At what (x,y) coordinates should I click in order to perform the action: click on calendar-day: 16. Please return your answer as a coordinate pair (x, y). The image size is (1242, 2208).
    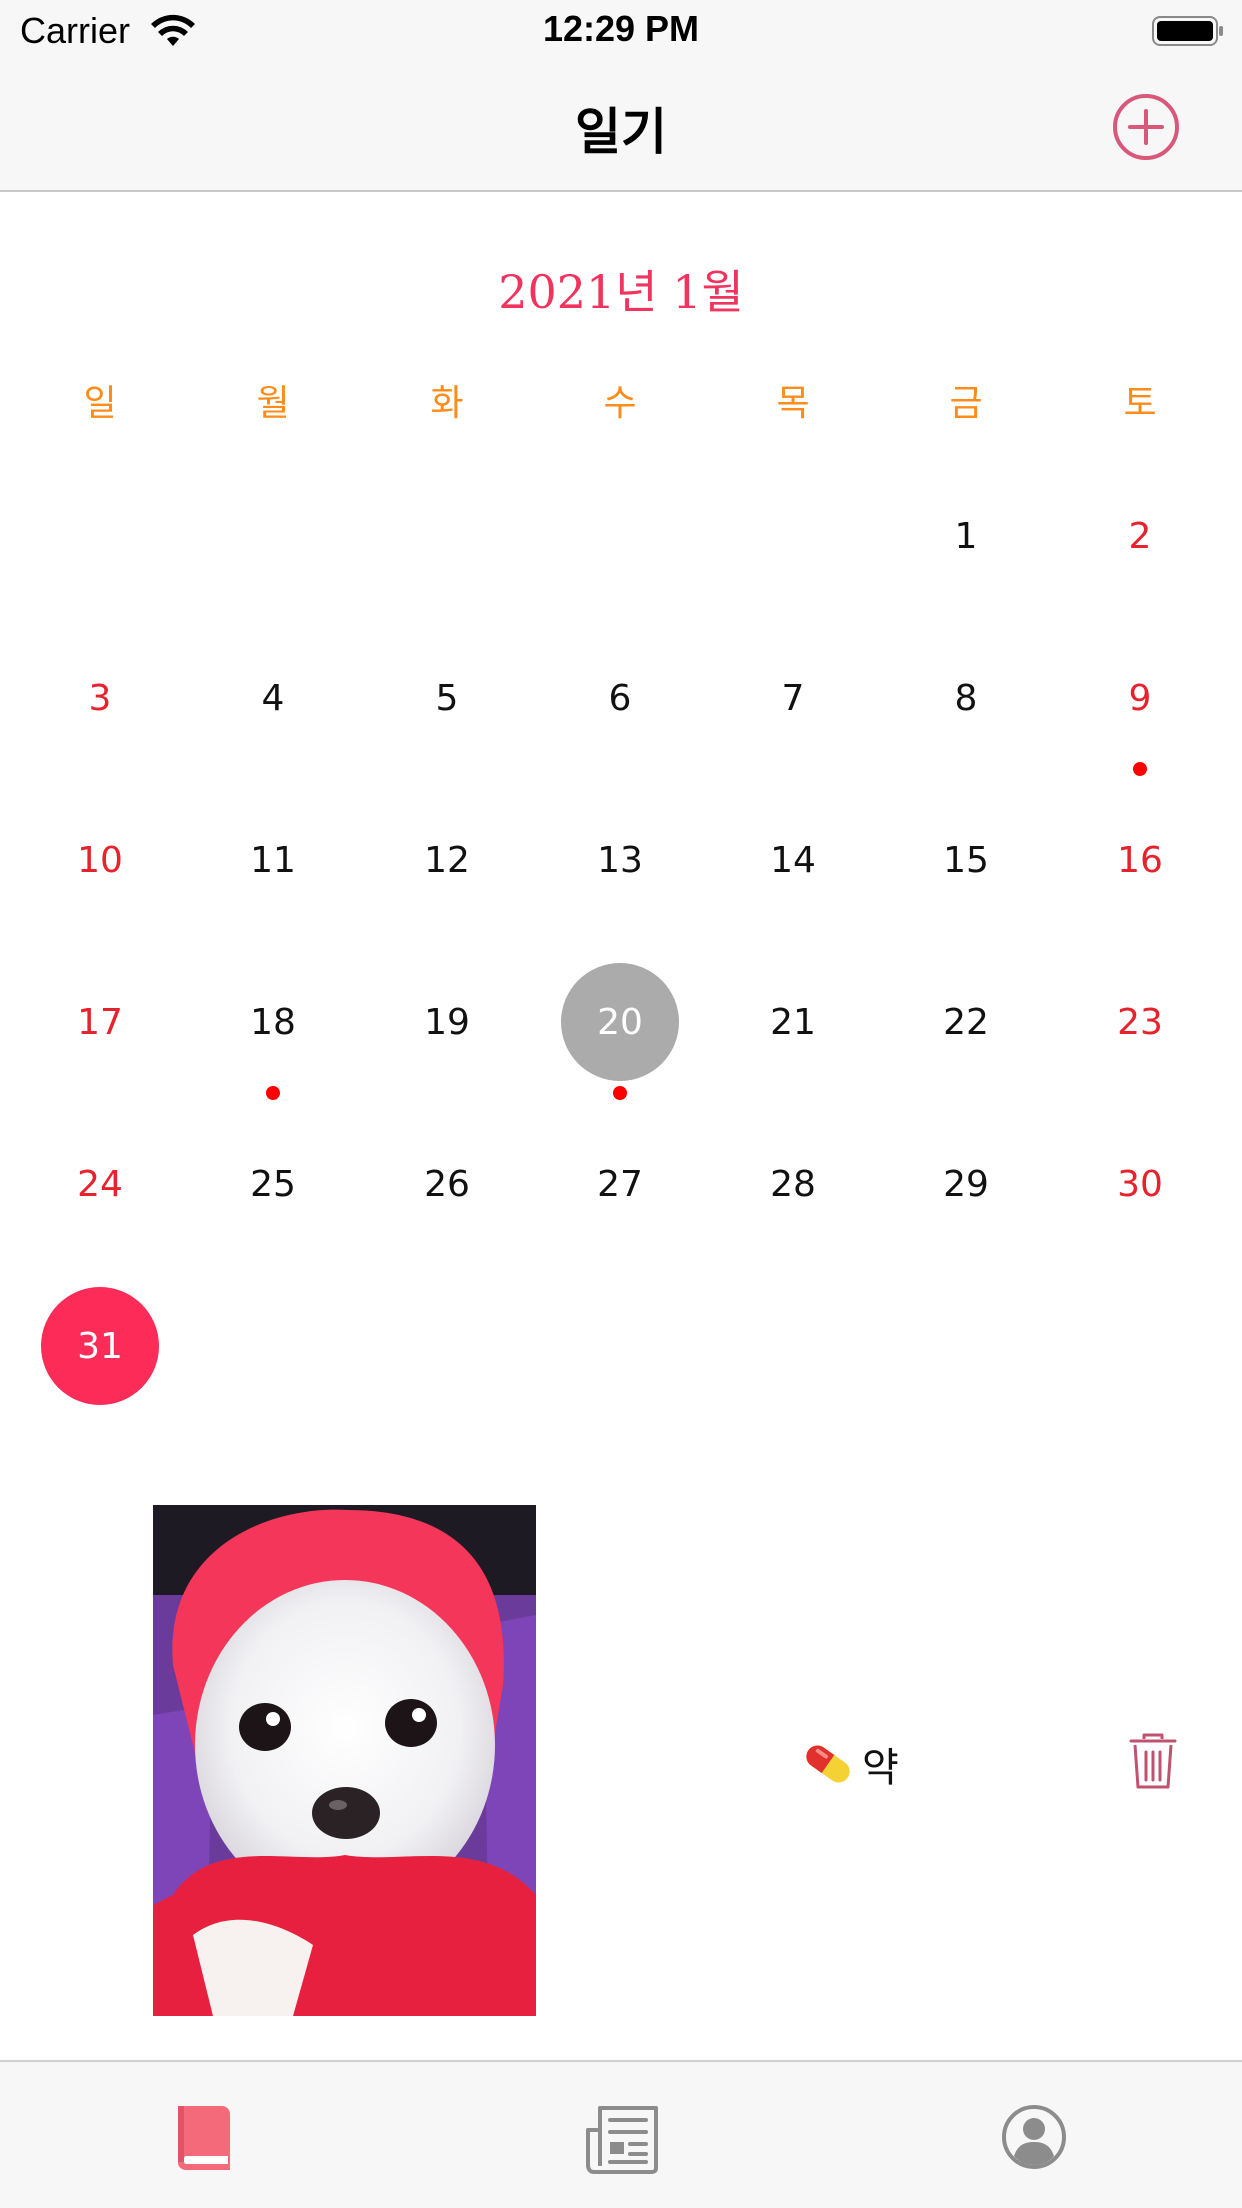
    Looking at the image, I should click on (1140, 860).